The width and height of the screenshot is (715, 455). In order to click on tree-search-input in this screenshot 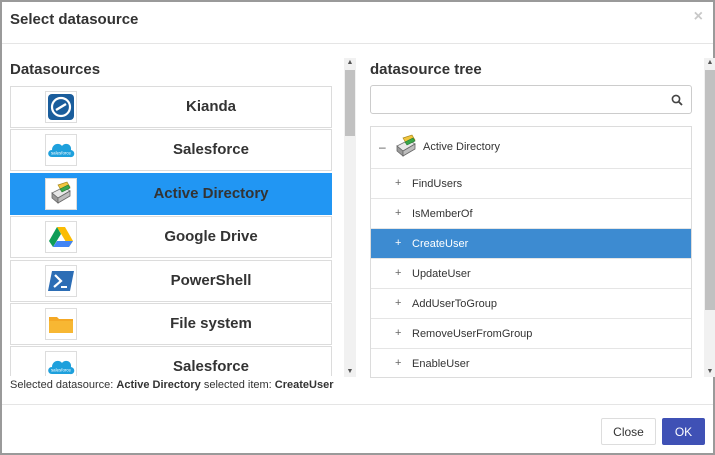, I will do `click(520, 99)`.